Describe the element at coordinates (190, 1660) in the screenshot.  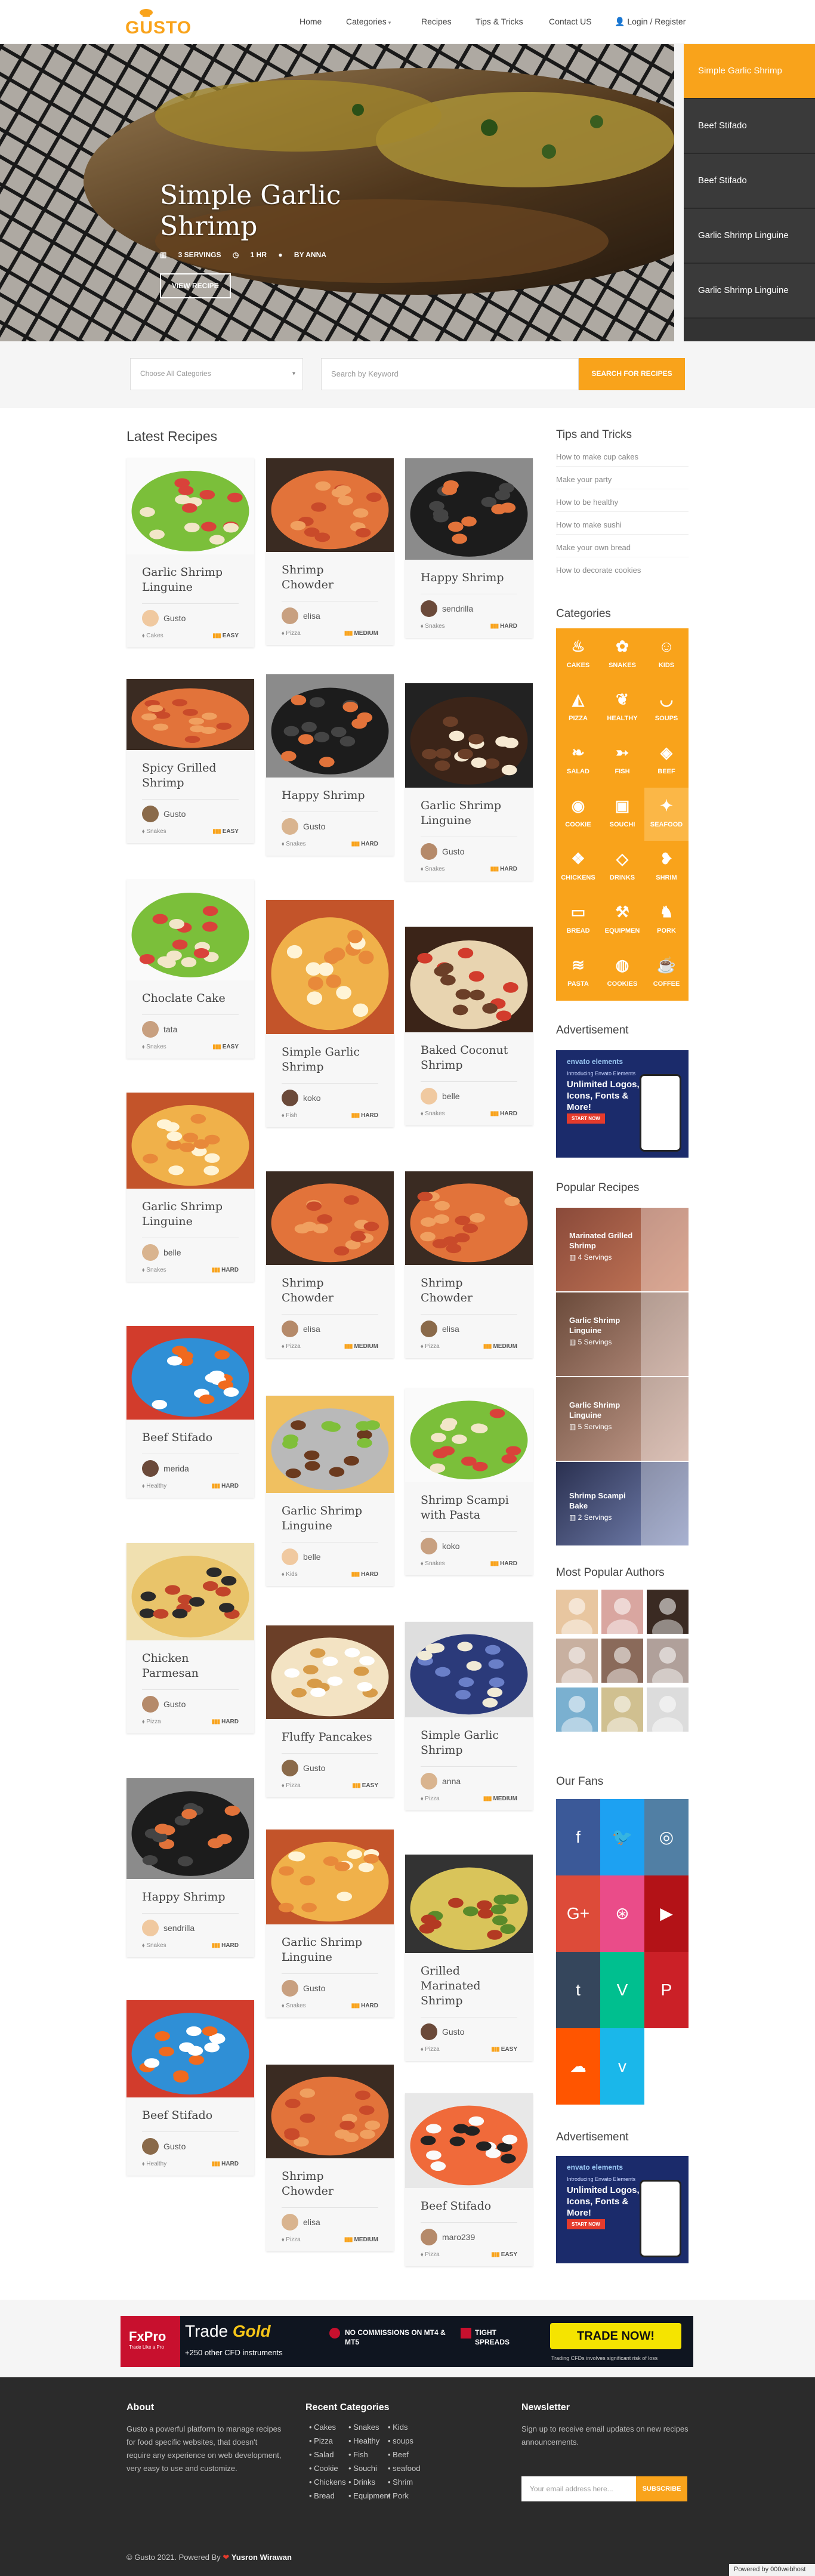
I see `recipe-title: Chicken Parmesan` at that location.